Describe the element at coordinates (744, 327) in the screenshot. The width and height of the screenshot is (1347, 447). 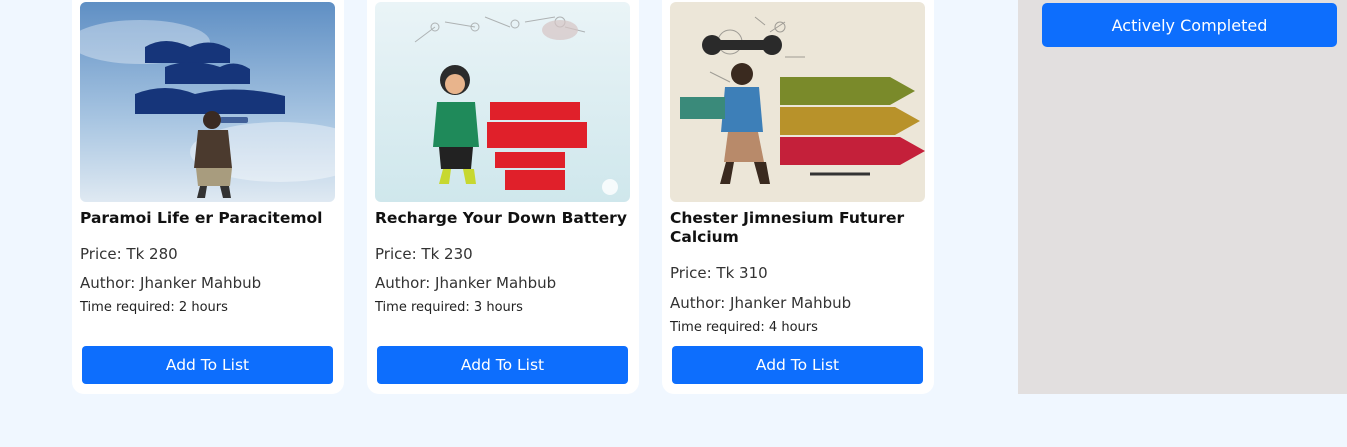
I see `book-time-required: Time required: 4 hours` at that location.